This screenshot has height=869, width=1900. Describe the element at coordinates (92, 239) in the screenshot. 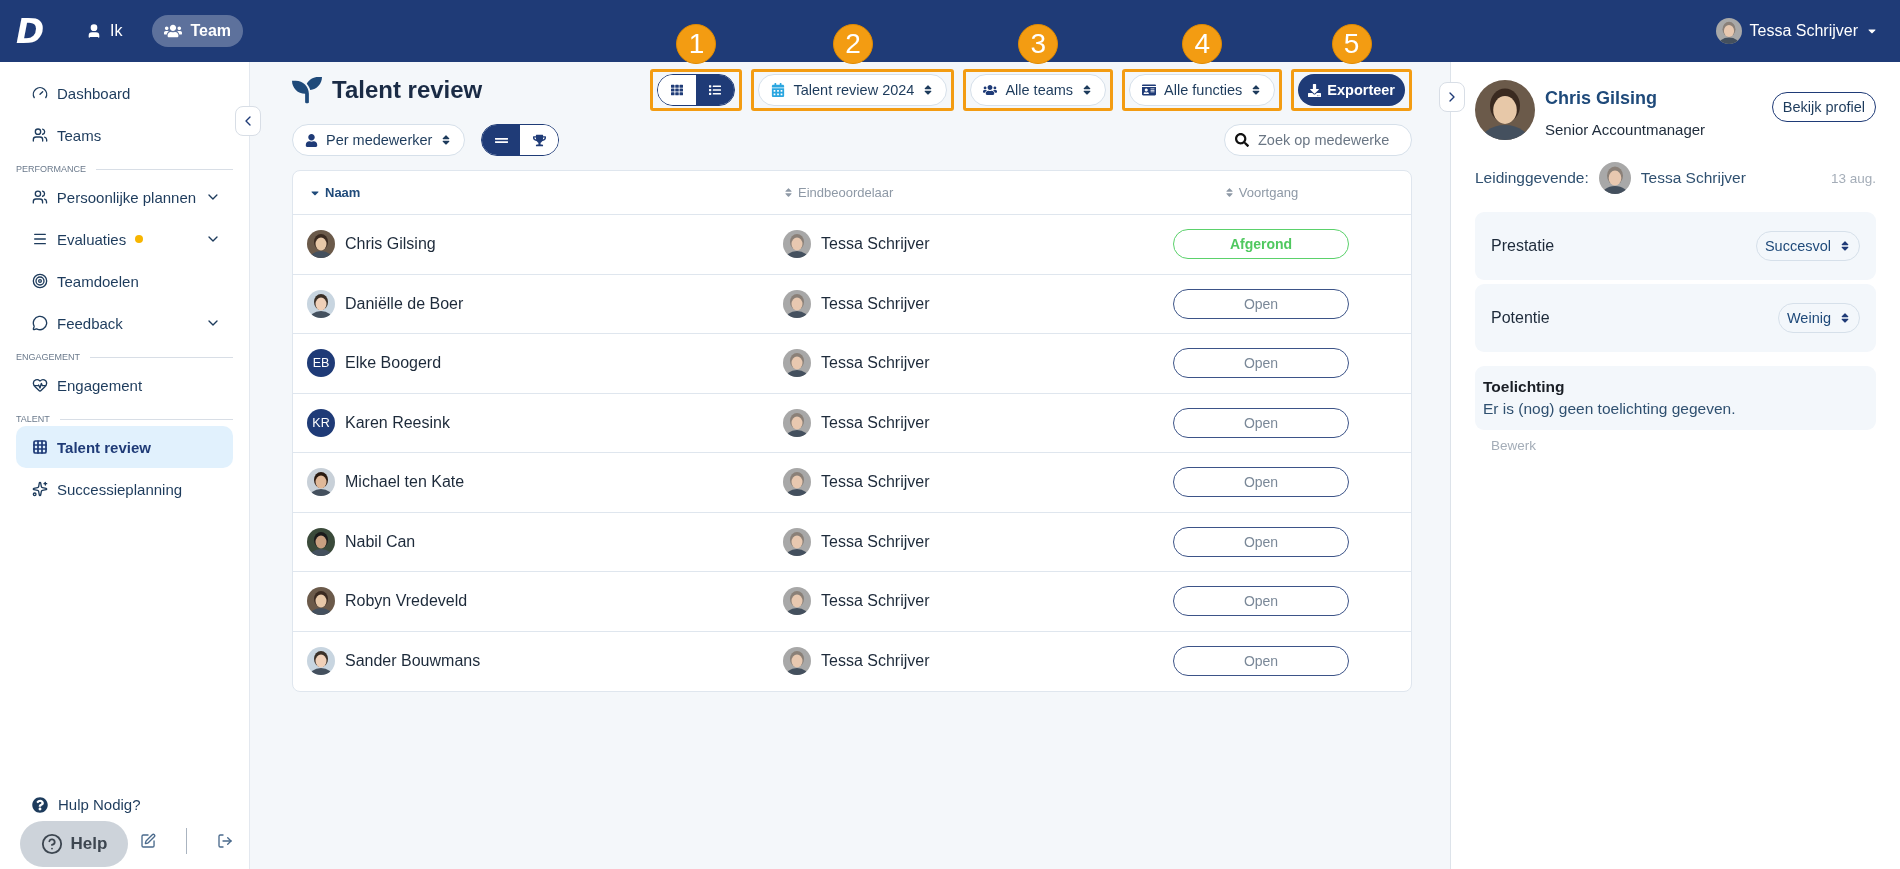

I see `sidebar-label: Evaluaties` at that location.